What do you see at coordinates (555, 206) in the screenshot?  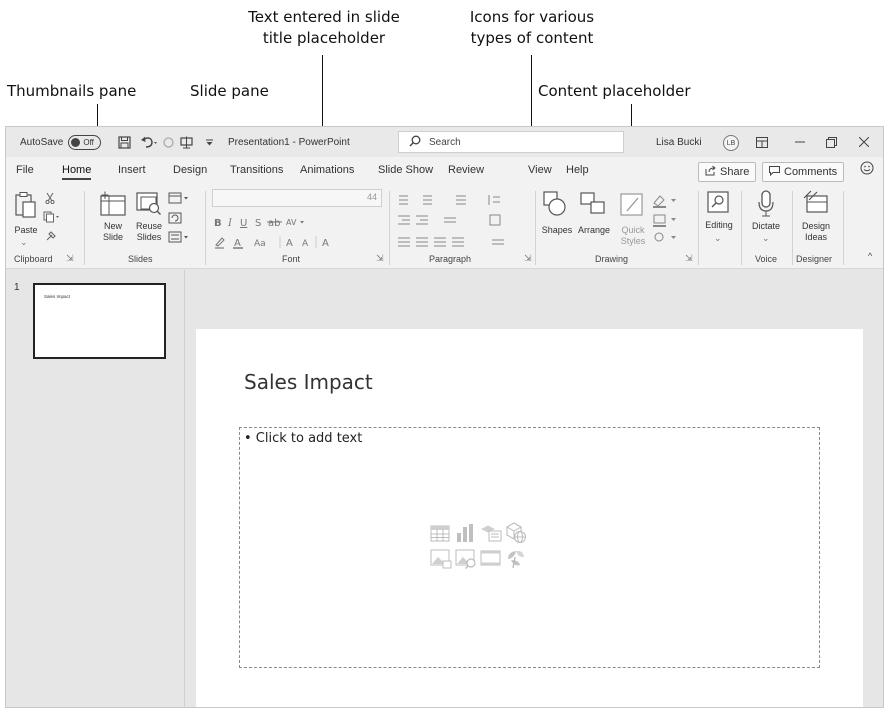 I see `shapes-icon` at bounding box center [555, 206].